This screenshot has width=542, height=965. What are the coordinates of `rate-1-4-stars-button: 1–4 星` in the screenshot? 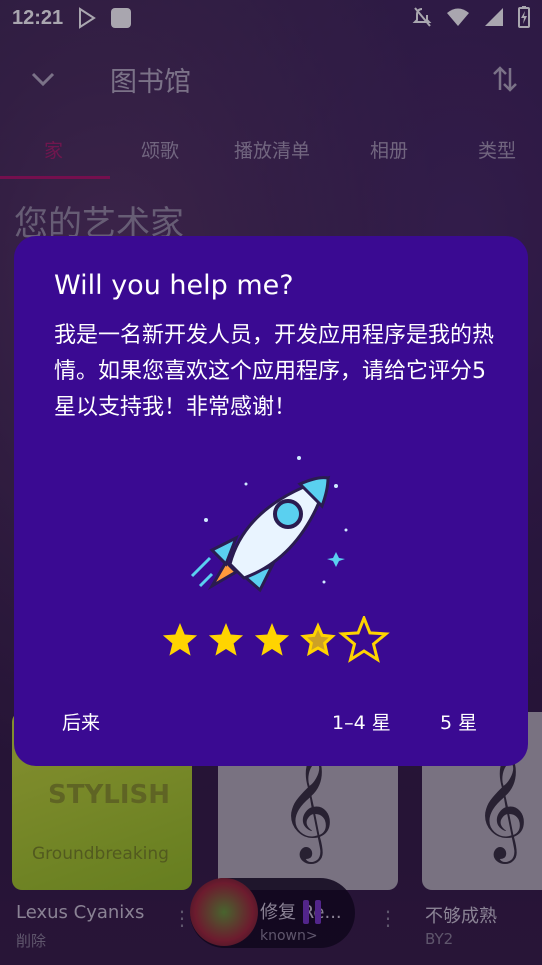 It's located at (361, 721).